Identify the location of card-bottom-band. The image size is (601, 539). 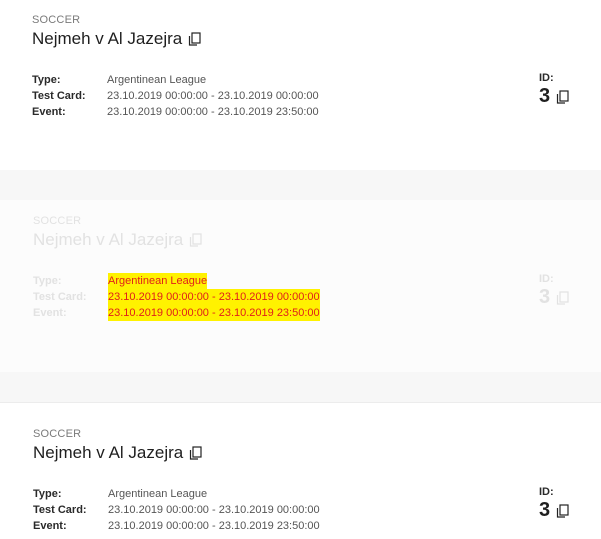
(300, 387).